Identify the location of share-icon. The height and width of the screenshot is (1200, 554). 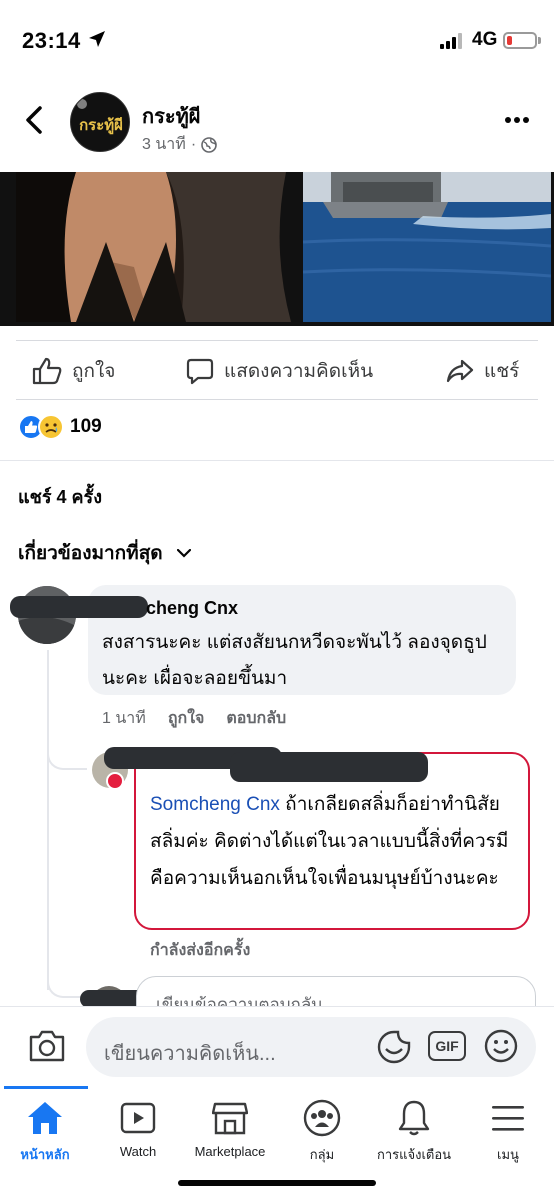
(460, 371).